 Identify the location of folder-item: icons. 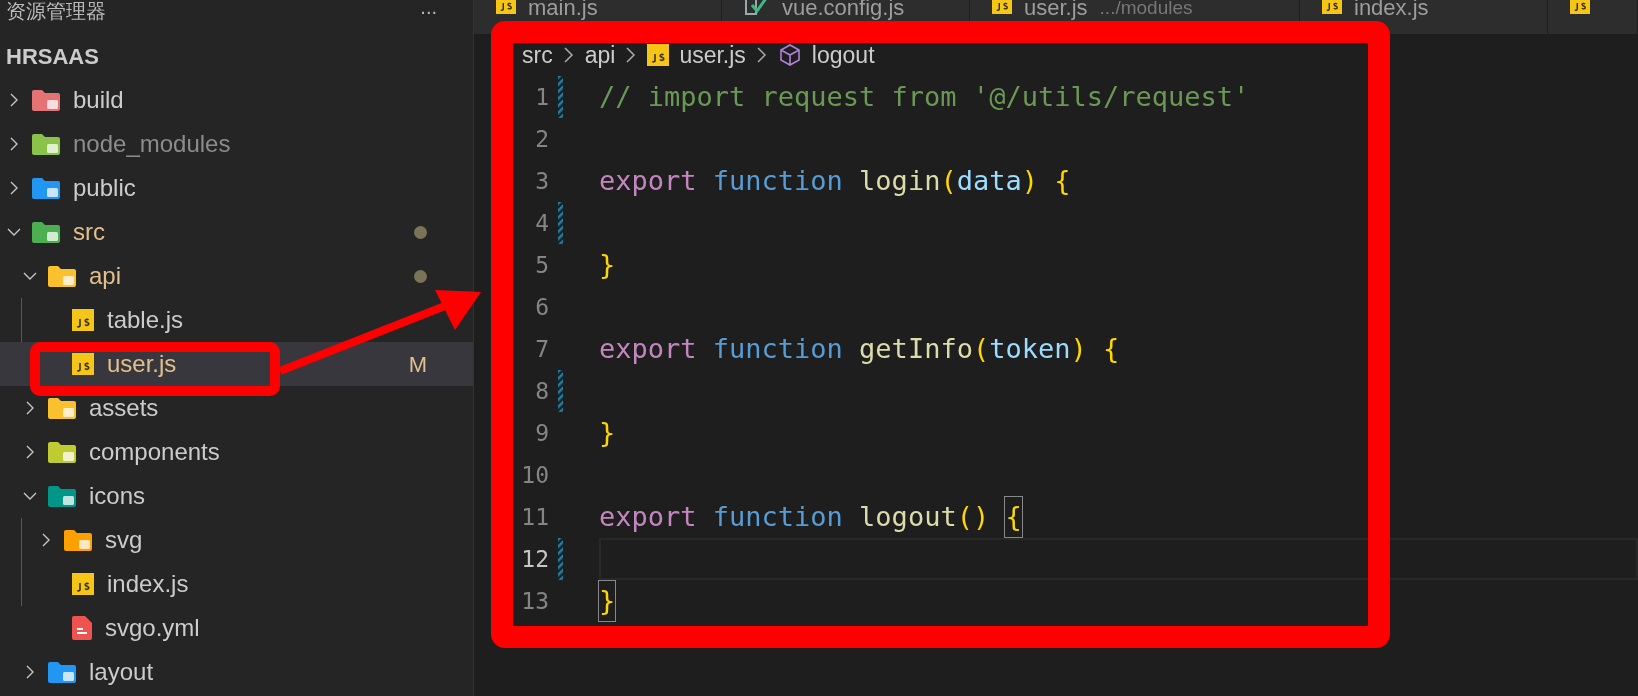
(236, 496).